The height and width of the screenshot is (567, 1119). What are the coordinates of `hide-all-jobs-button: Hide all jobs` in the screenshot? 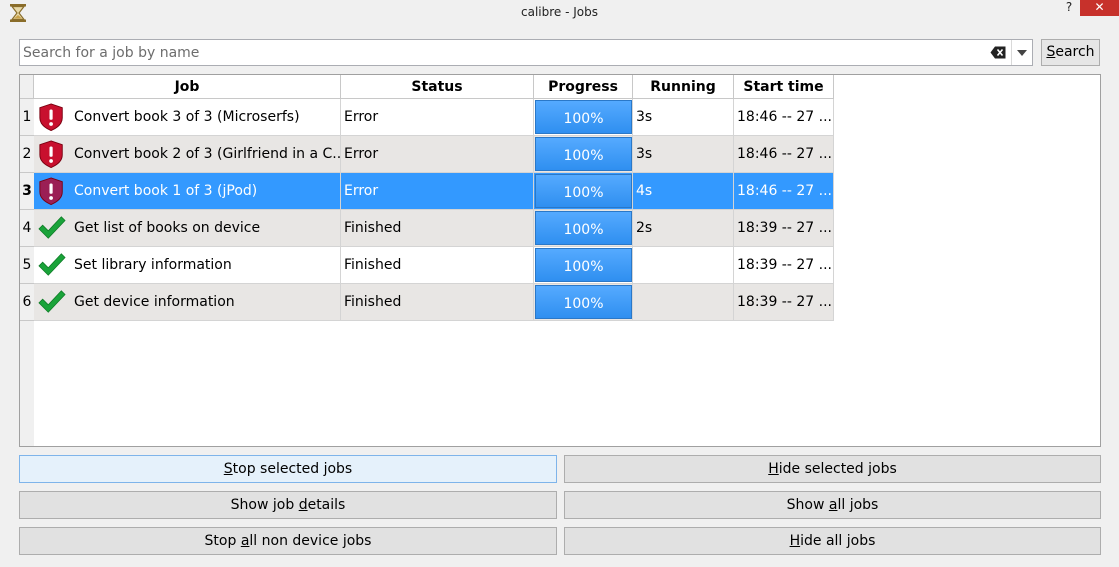 It's located at (832, 541).